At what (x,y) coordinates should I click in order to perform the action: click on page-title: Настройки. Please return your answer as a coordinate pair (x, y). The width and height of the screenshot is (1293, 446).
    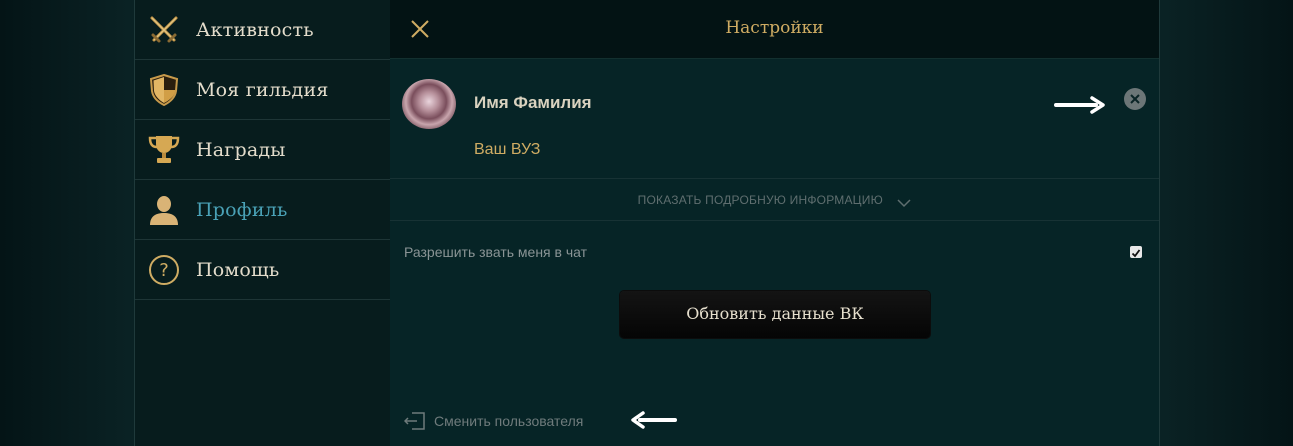
    Looking at the image, I should click on (774, 28).